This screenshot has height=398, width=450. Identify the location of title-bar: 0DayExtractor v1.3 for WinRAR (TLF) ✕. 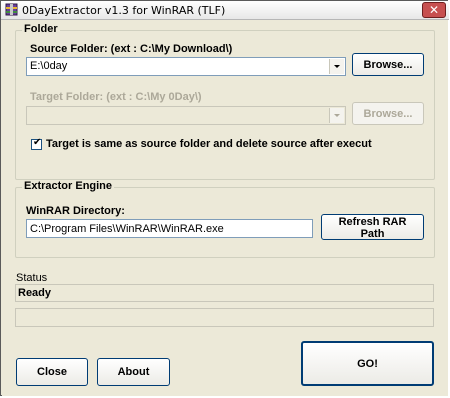
(225, 10).